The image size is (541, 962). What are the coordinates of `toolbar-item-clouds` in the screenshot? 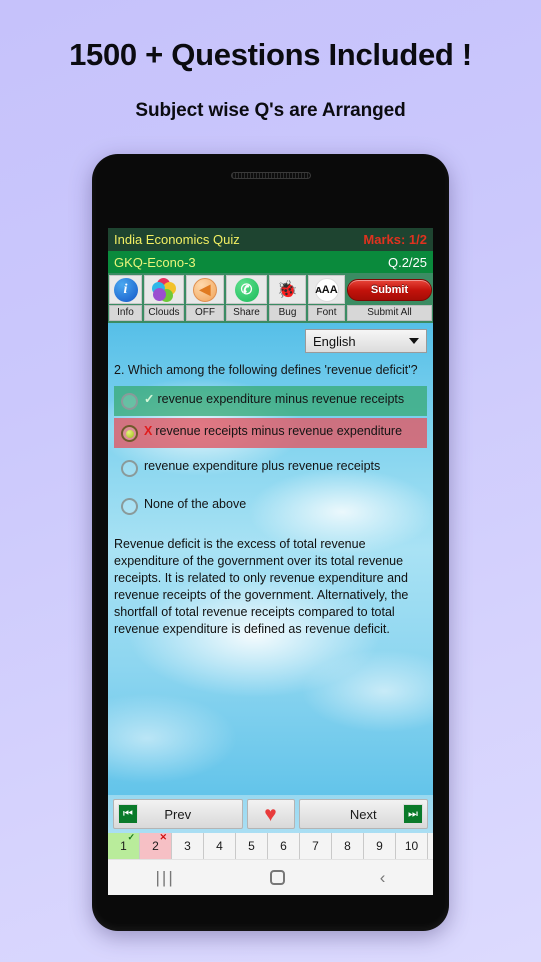 It's located at (164, 289).